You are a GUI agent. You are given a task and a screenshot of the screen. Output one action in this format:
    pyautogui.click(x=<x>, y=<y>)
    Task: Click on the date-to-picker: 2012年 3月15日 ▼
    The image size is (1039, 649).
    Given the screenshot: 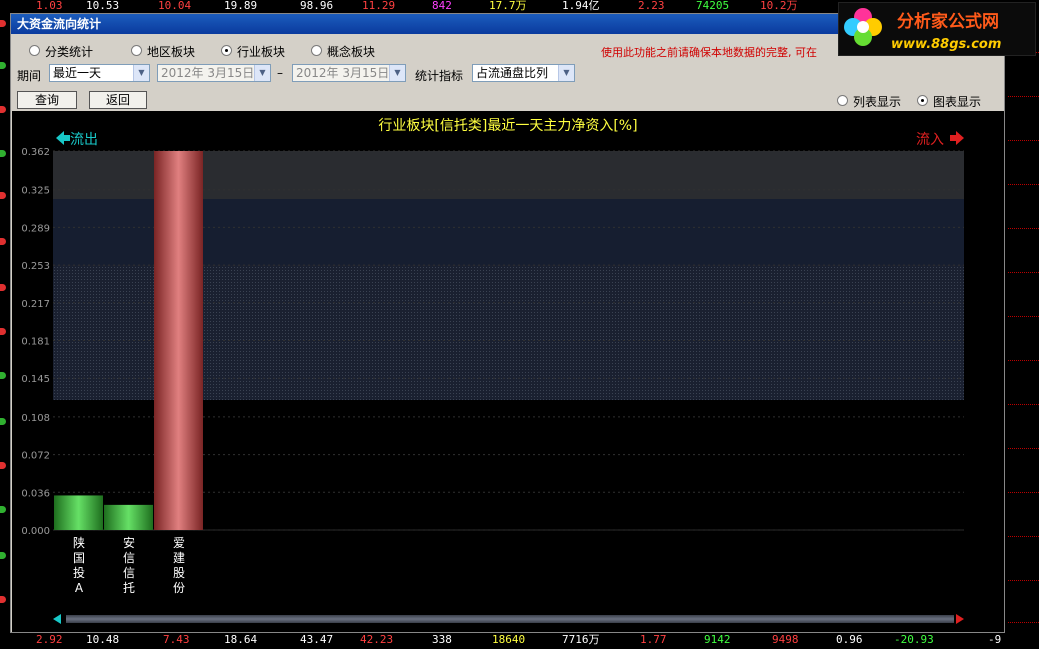 What is the action you would take?
    pyautogui.click(x=349, y=73)
    